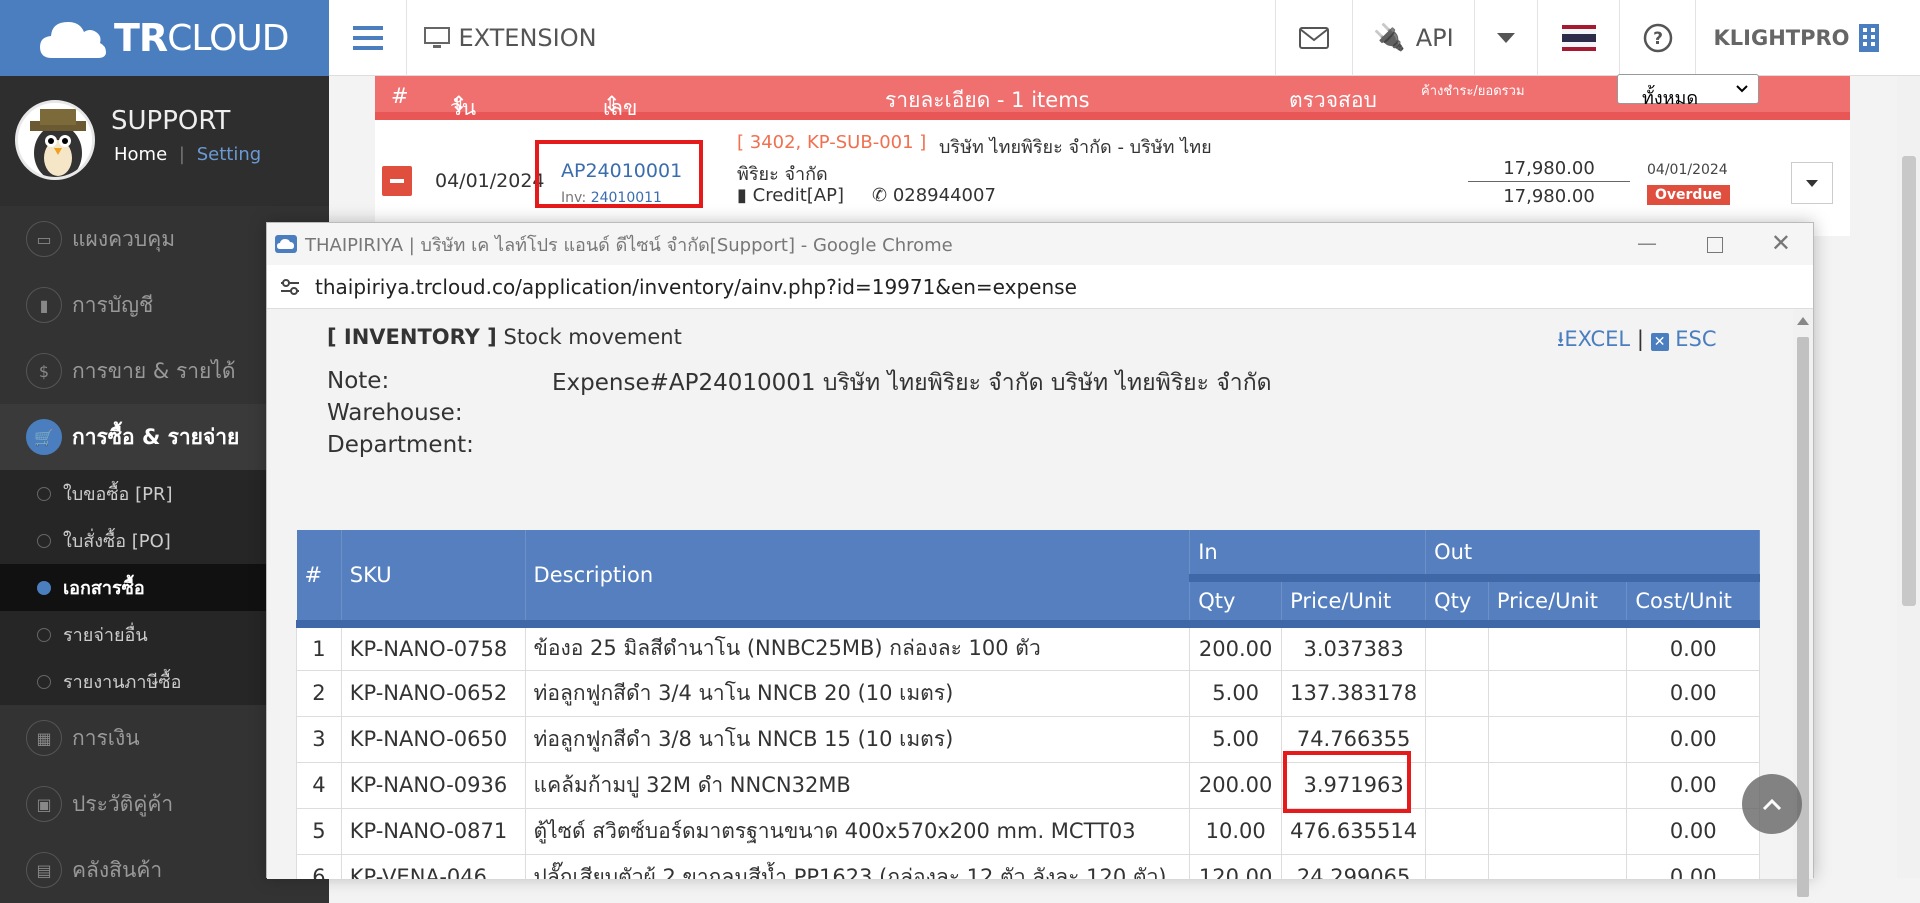  Describe the element at coordinates (433, 866) in the screenshot. I see `row-sku: KP-VENA-046` at that location.